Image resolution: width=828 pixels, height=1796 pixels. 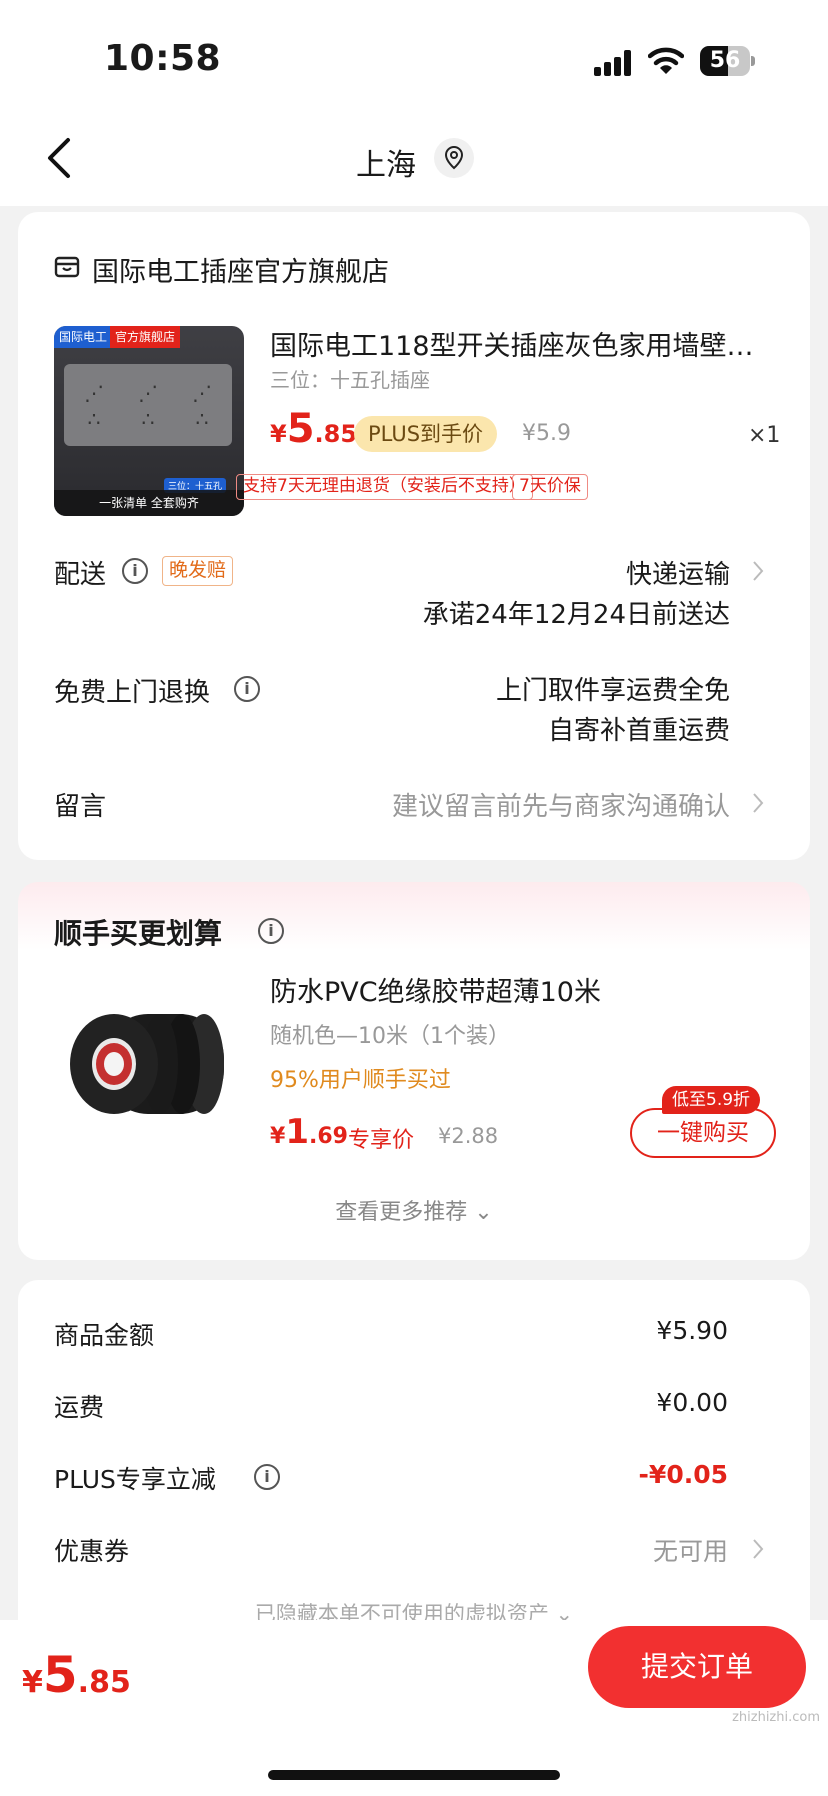 I want to click on addon-spec: 随机色—10米（1个装）, so click(x=390, y=1034).